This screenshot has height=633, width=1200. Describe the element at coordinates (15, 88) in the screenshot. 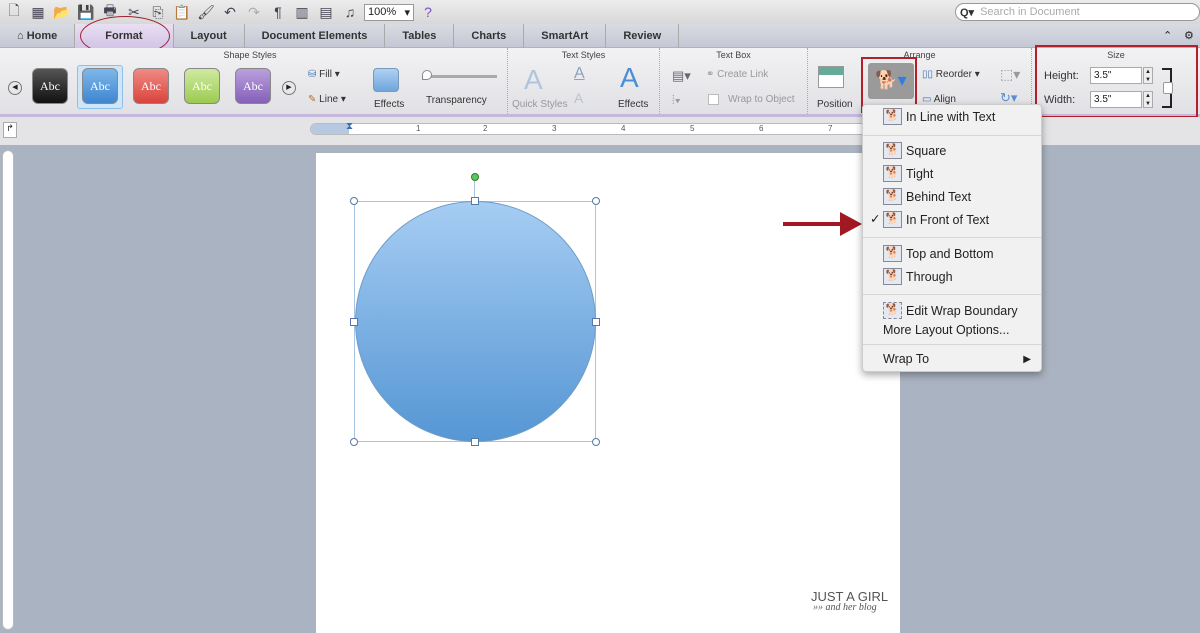

I see `scroll-left-button: ◀` at that location.